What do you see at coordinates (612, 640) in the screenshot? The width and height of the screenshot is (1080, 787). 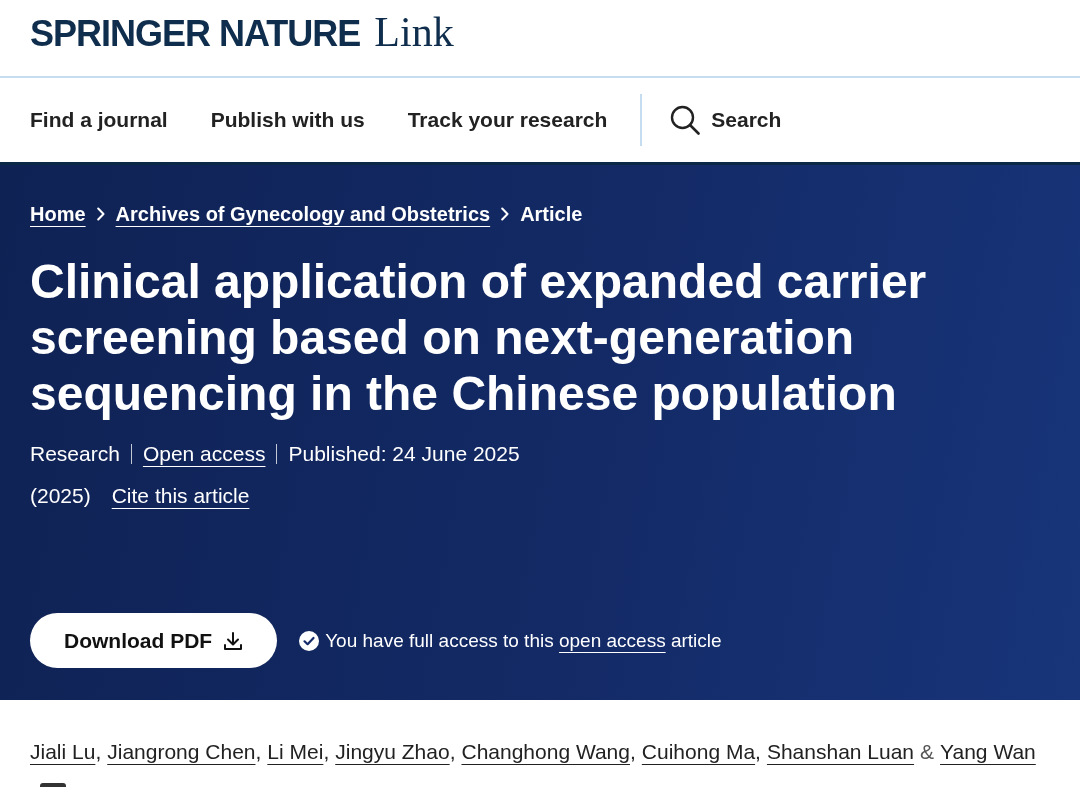 I see `open-access-link: open access` at bounding box center [612, 640].